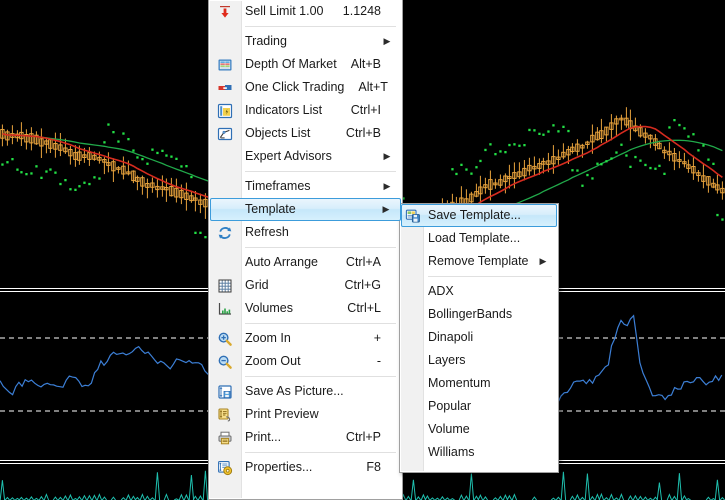 The height and width of the screenshot is (500, 725). Describe the element at coordinates (284, 11) in the screenshot. I see `menu-item-label: Sell Limit 1.00` at that location.